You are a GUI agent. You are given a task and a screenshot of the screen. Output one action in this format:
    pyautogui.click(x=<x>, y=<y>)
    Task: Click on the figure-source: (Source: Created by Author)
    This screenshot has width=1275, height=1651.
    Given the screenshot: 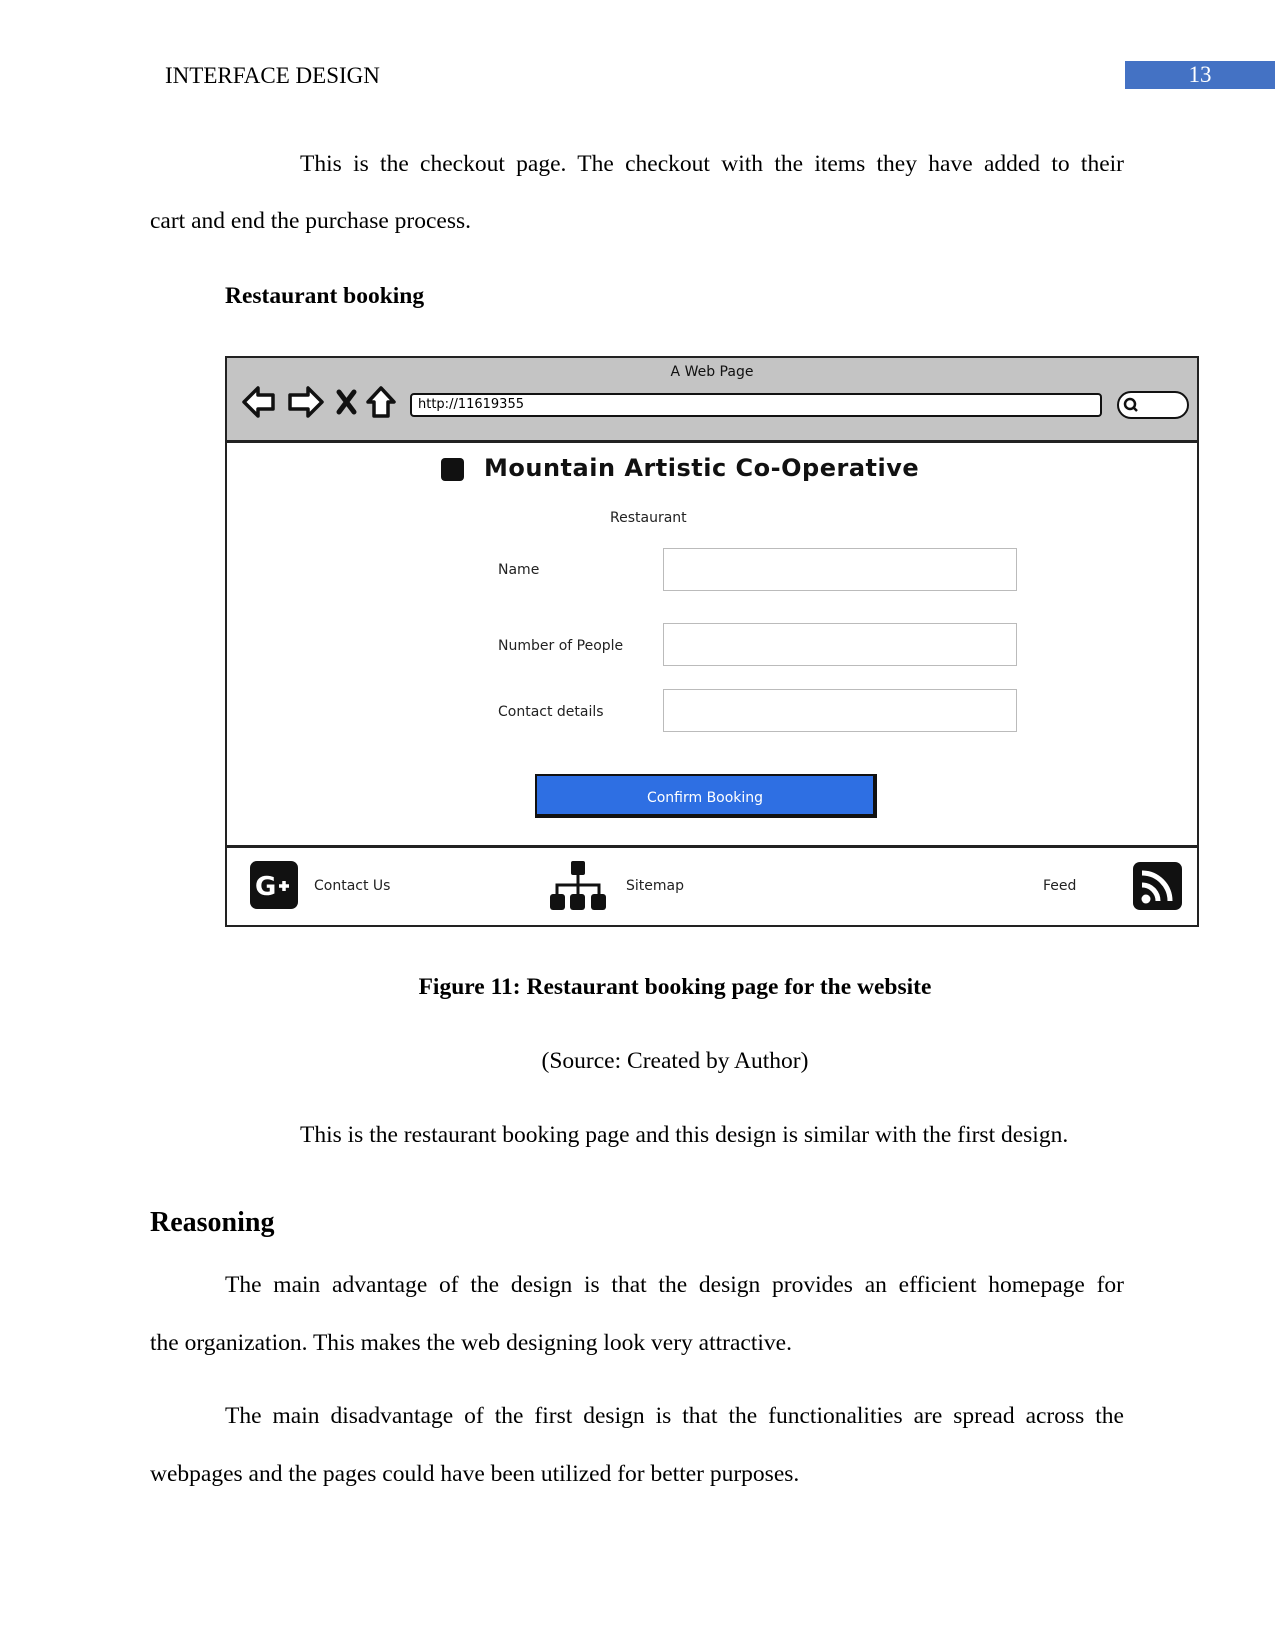 What is the action you would take?
    pyautogui.click(x=675, y=1061)
    